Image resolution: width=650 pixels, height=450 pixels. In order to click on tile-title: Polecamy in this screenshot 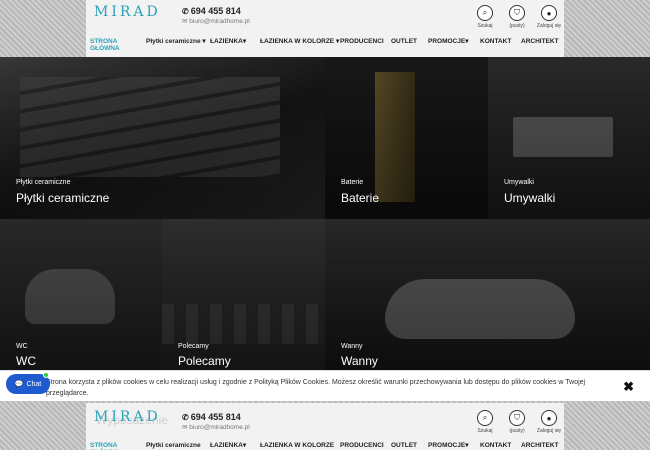, I will do `click(204, 361)`.